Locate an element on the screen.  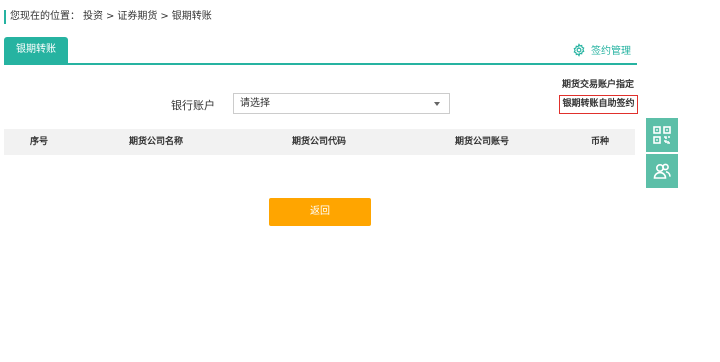
breadcrumb: 您现在的位置： 投资 > 证券期货 > 银期转账 is located at coordinates (109, 17).